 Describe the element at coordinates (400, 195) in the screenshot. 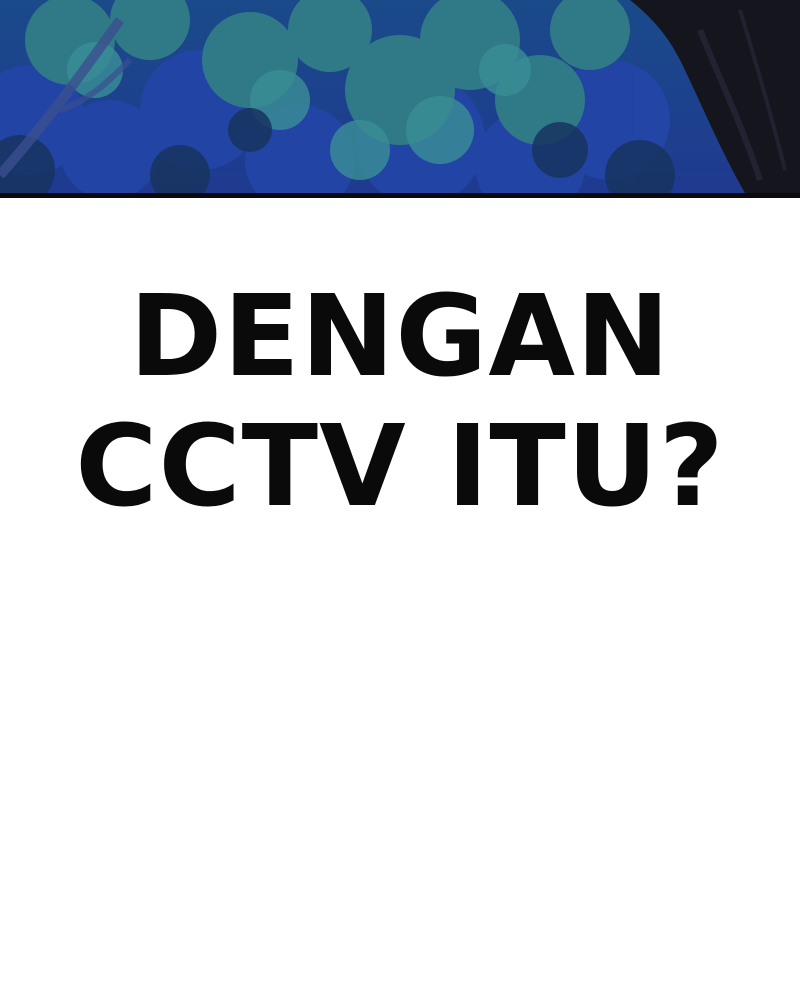

I see `panel-border` at that location.